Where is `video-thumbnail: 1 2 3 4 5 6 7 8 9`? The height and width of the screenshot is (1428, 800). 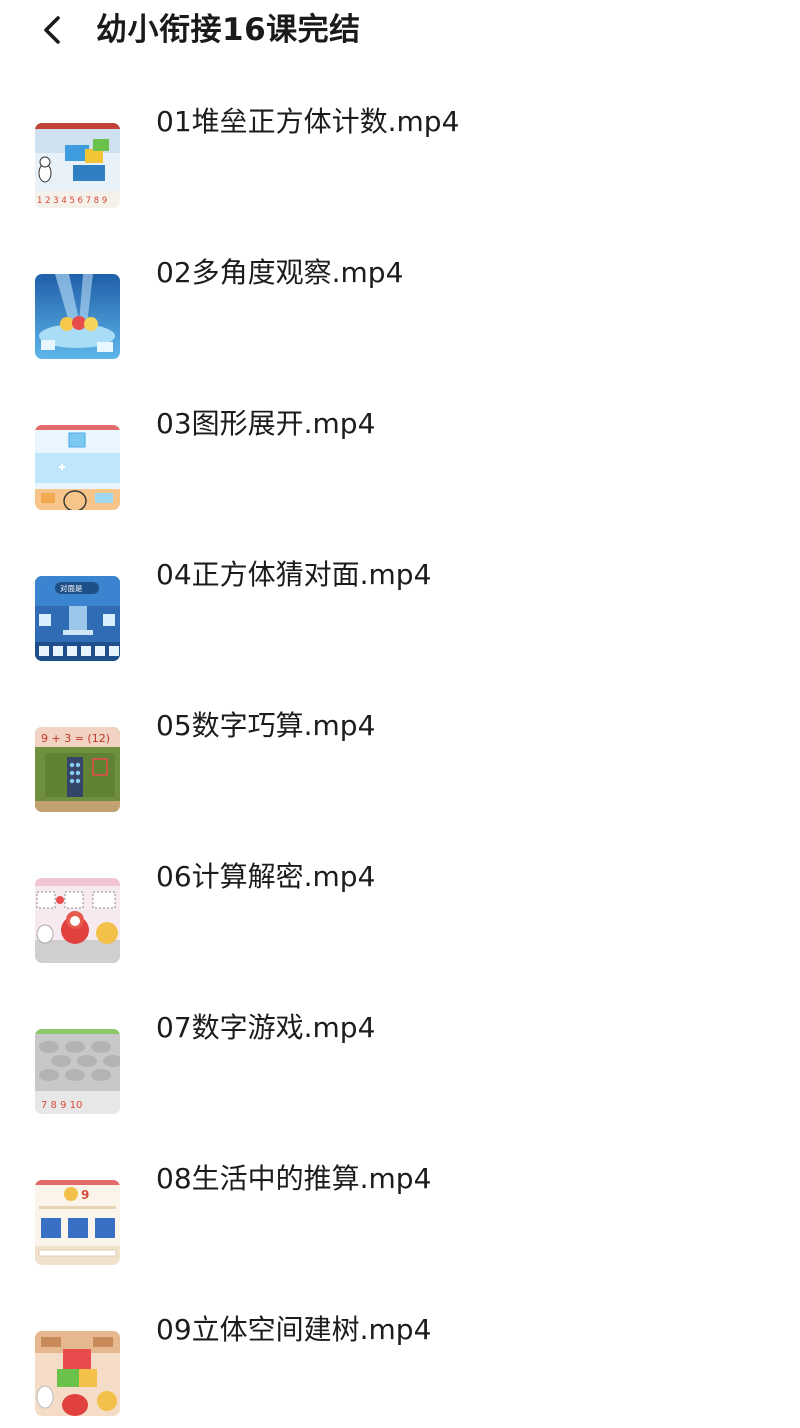
video-thumbnail: 1 2 3 4 5 6 7 8 9 is located at coordinates (77, 165).